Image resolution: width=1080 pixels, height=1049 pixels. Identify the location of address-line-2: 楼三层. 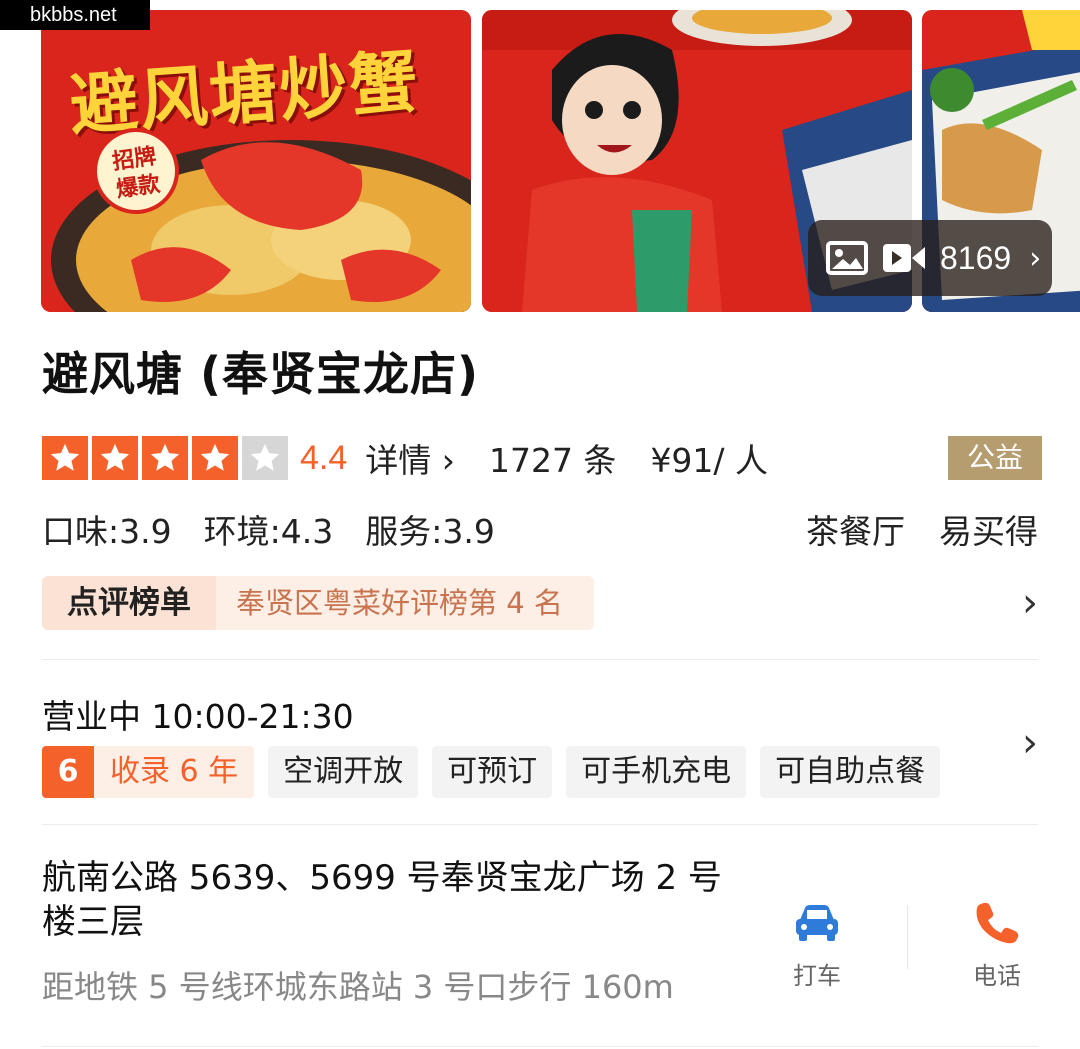
(93, 922).